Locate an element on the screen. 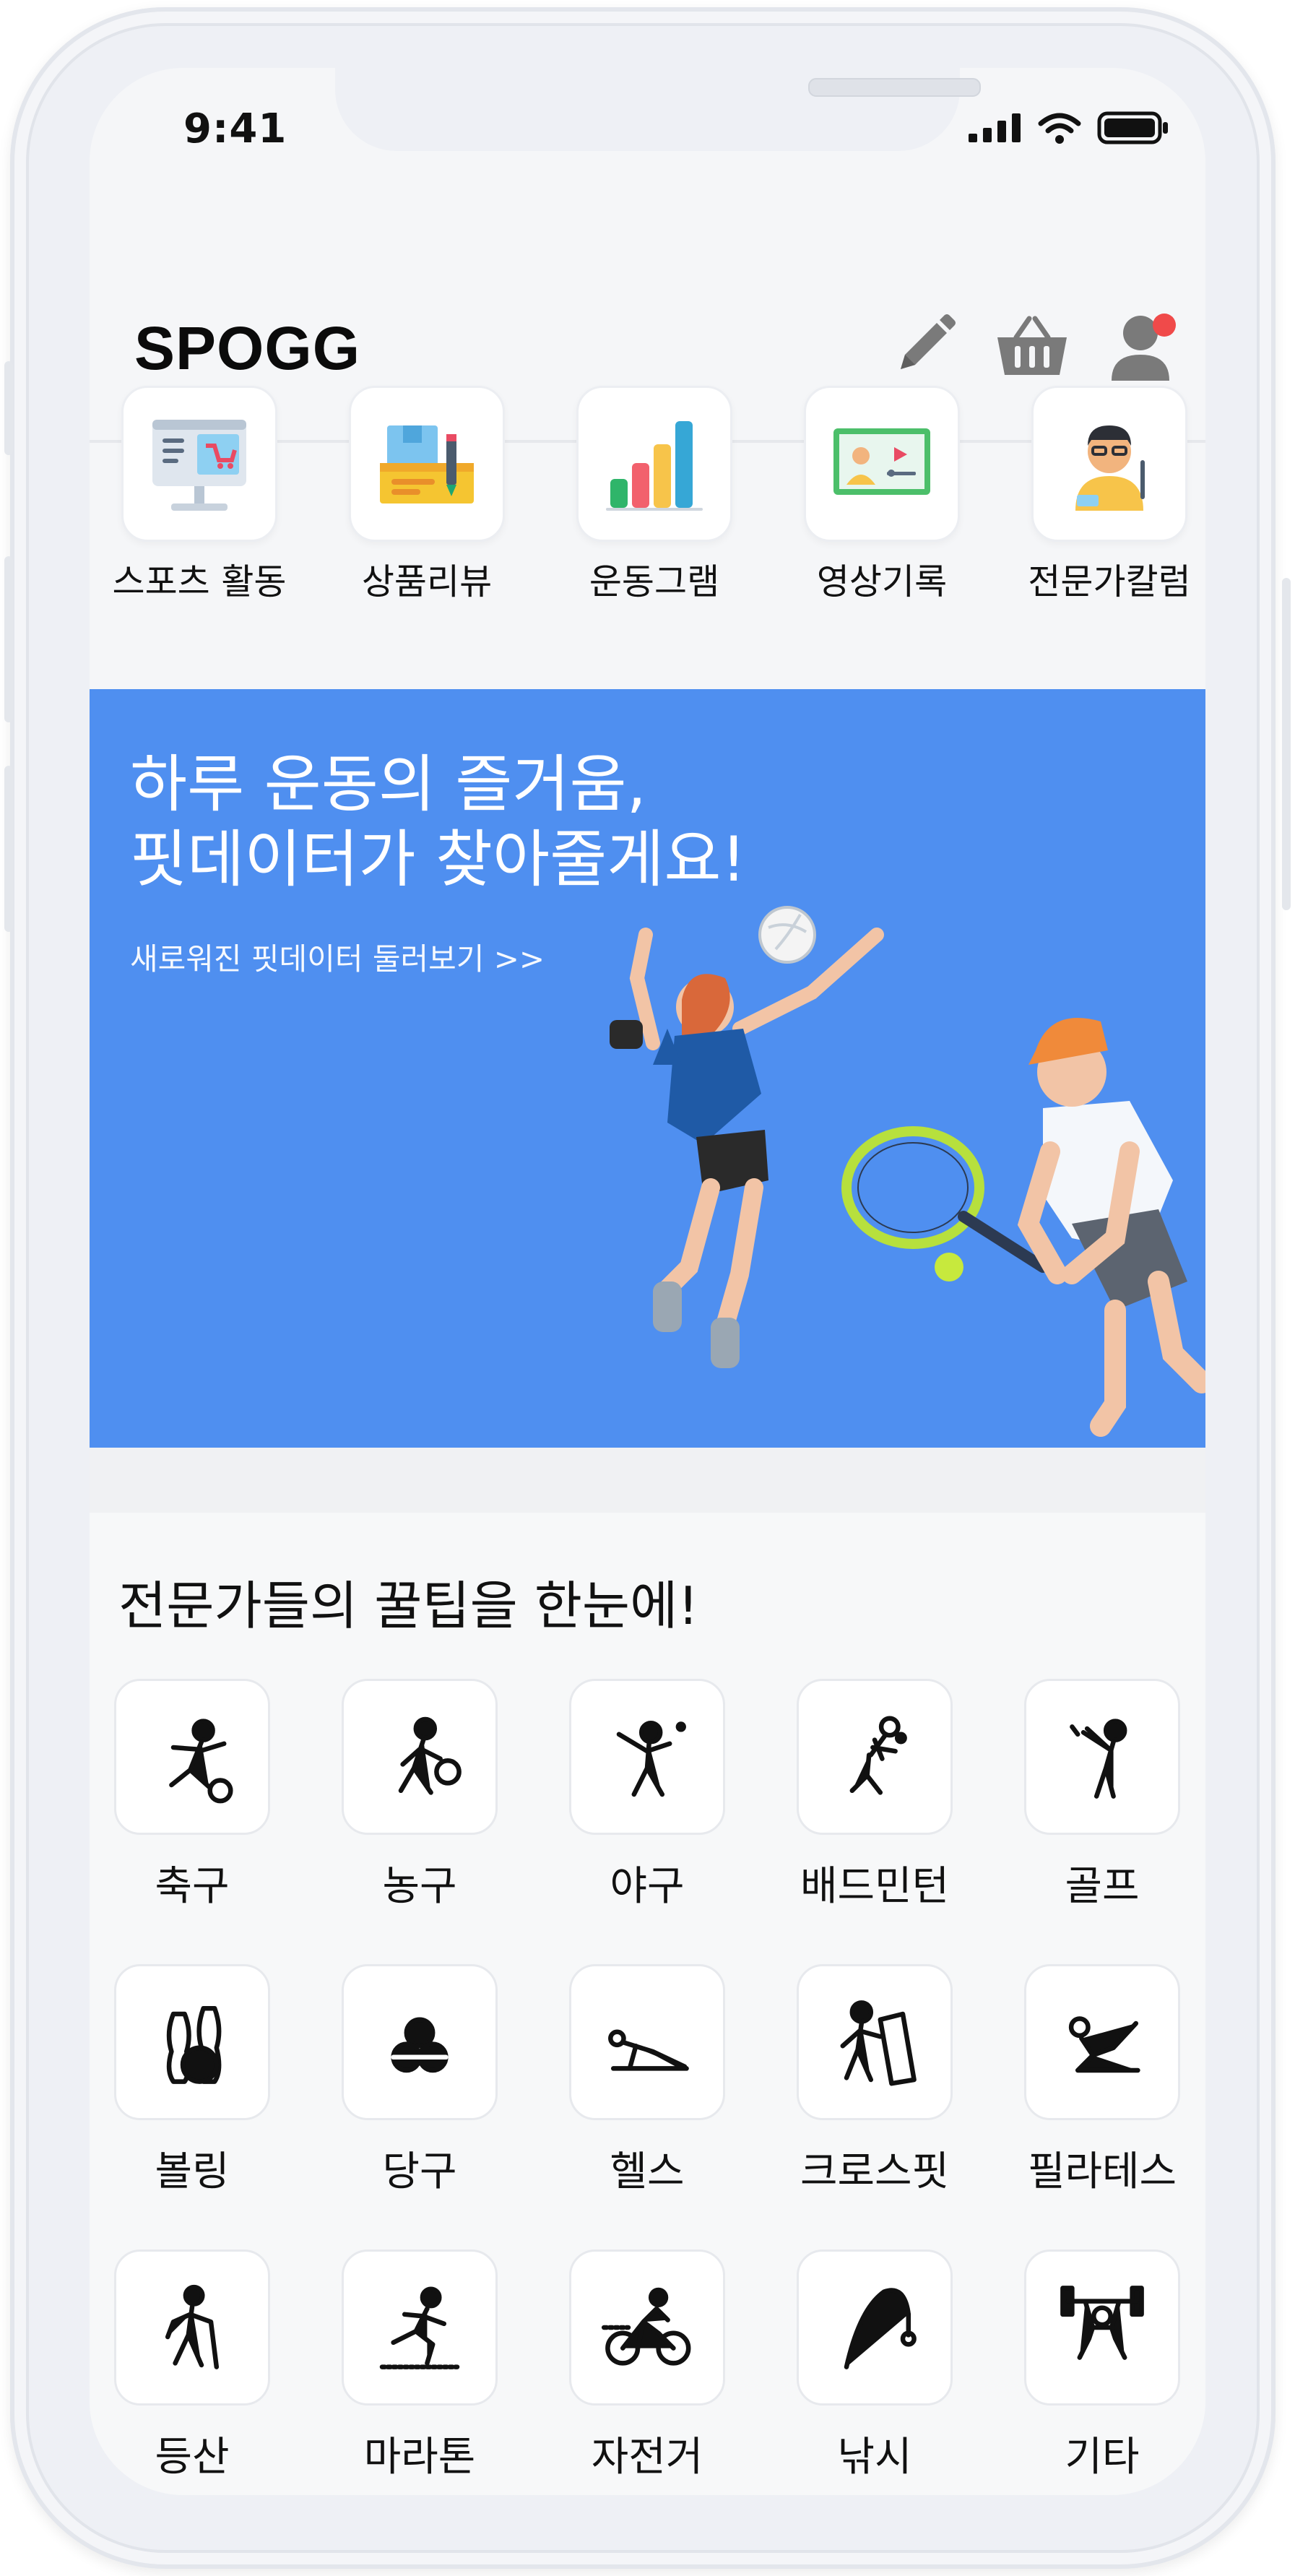 The height and width of the screenshot is (2576, 1295). badminton-icon is located at coordinates (878, 1755).